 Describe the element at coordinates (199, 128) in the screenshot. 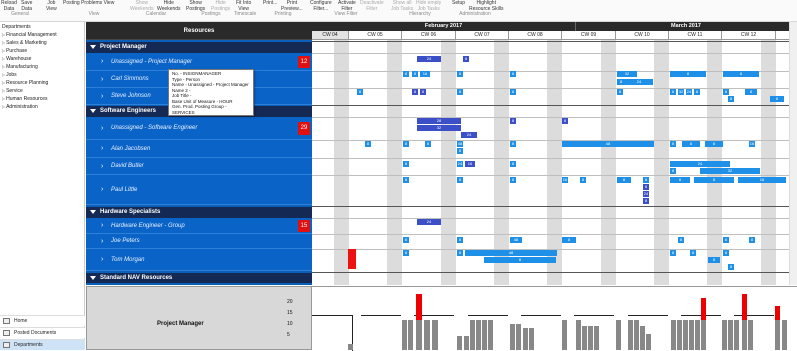

I see `resource-row: › Unassigned - Software Engineer 29` at that location.